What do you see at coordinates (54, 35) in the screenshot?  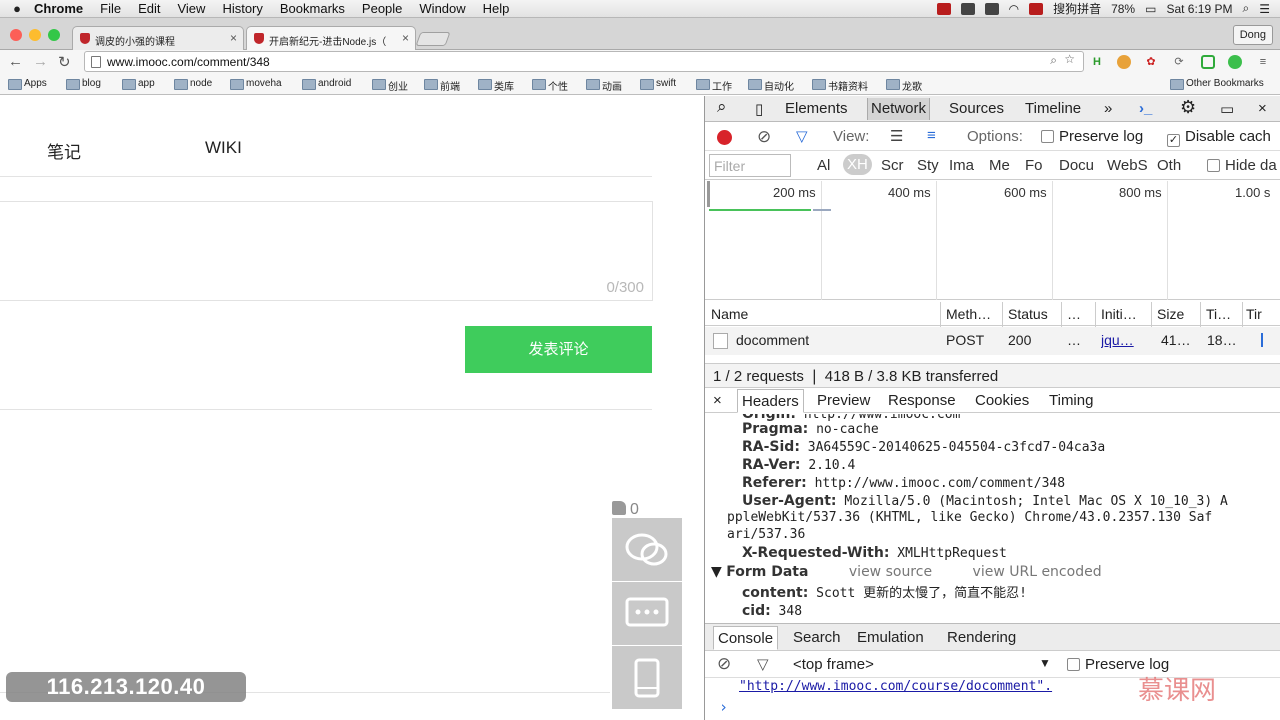 I see `zoom-window-button` at bounding box center [54, 35].